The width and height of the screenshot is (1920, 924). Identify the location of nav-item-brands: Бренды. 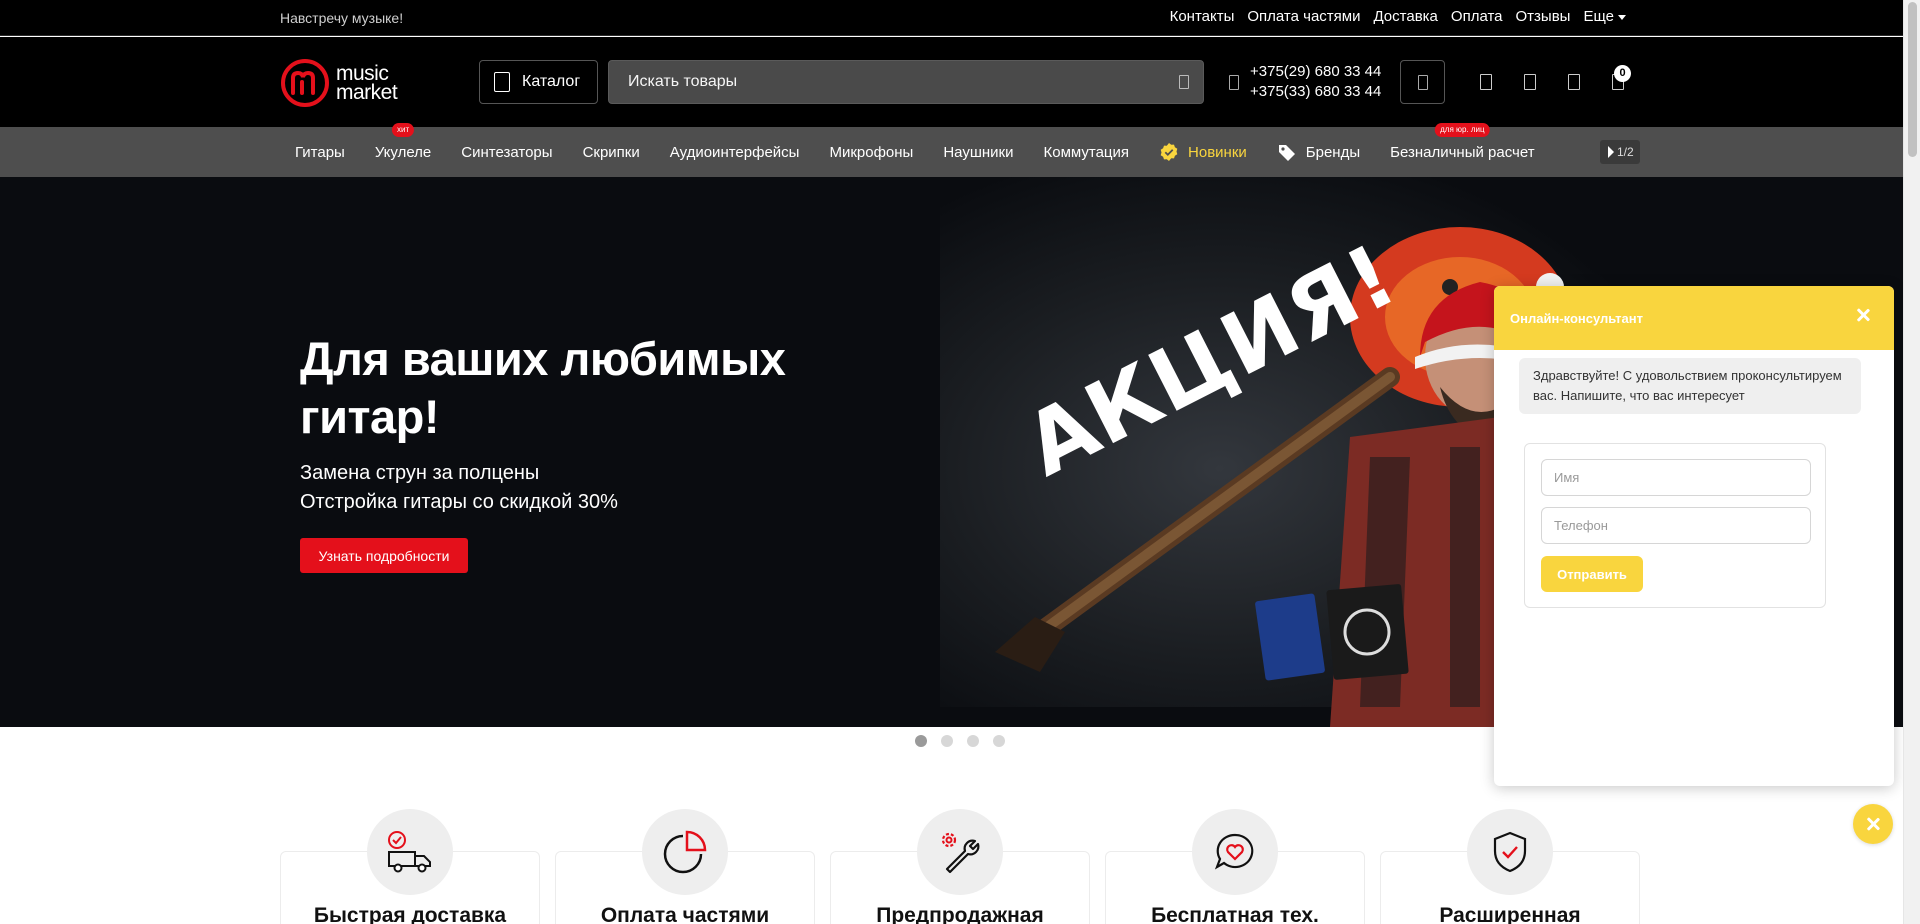
(1318, 152).